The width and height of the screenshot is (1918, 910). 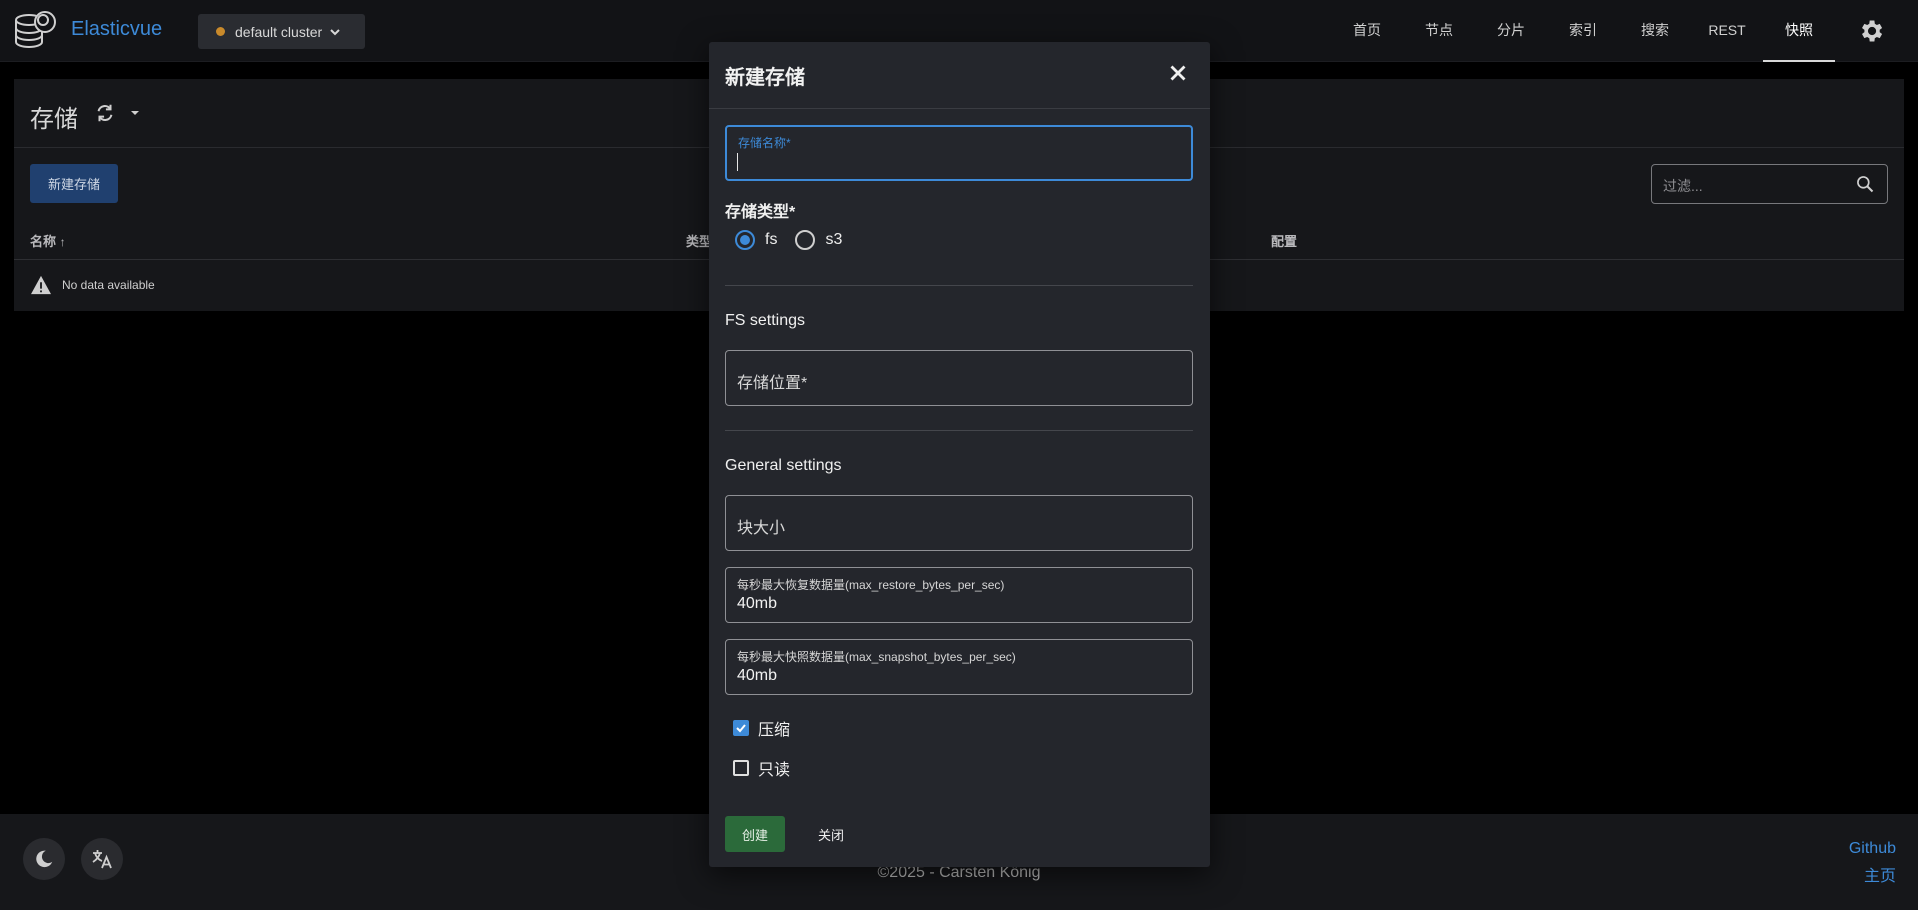 I want to click on create-button: 创建, so click(x=755, y=834).